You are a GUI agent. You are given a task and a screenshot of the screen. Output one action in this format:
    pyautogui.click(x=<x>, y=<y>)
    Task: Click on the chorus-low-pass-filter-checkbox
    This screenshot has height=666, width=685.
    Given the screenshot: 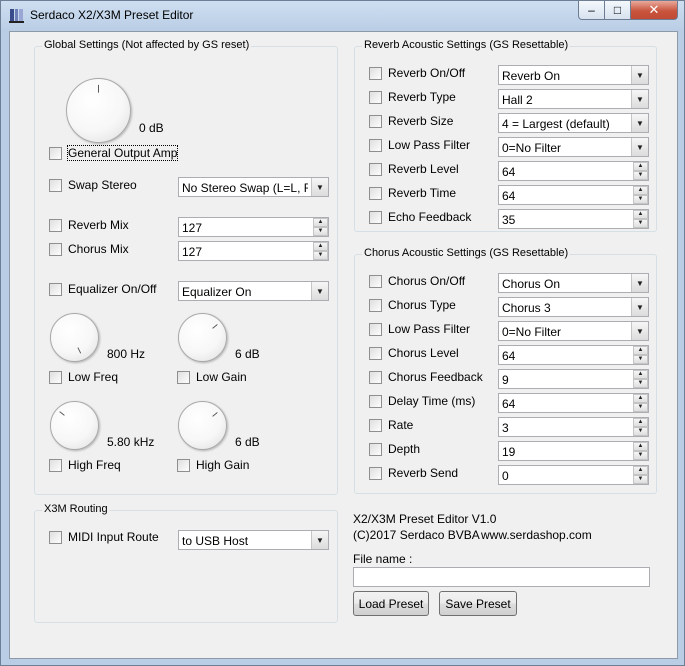 What is the action you would take?
    pyautogui.click(x=375, y=329)
    